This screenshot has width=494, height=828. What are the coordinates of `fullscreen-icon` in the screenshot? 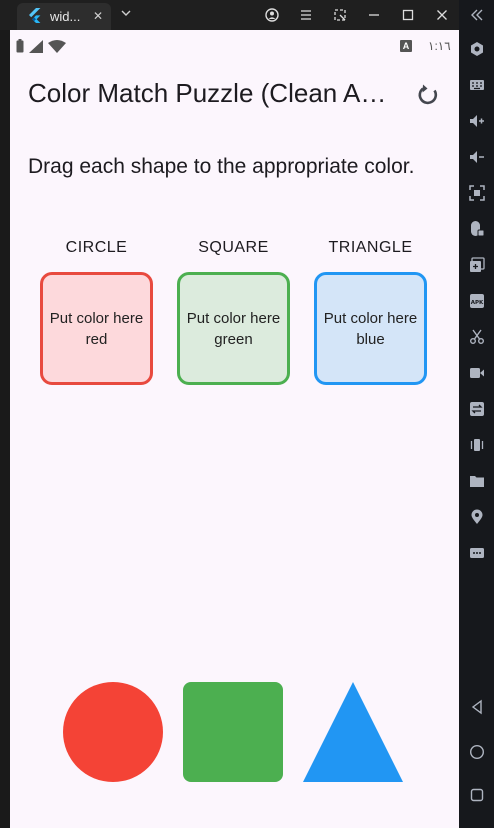 It's located at (477, 193).